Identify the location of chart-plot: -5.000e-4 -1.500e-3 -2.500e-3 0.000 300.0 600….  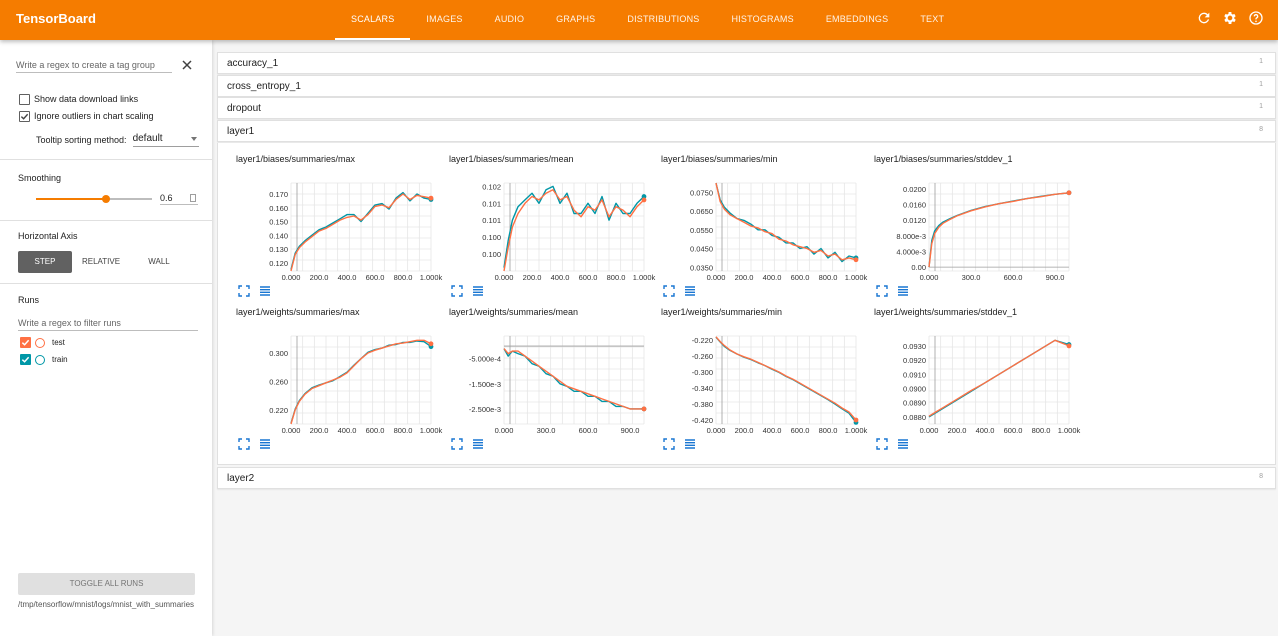
(549, 377).